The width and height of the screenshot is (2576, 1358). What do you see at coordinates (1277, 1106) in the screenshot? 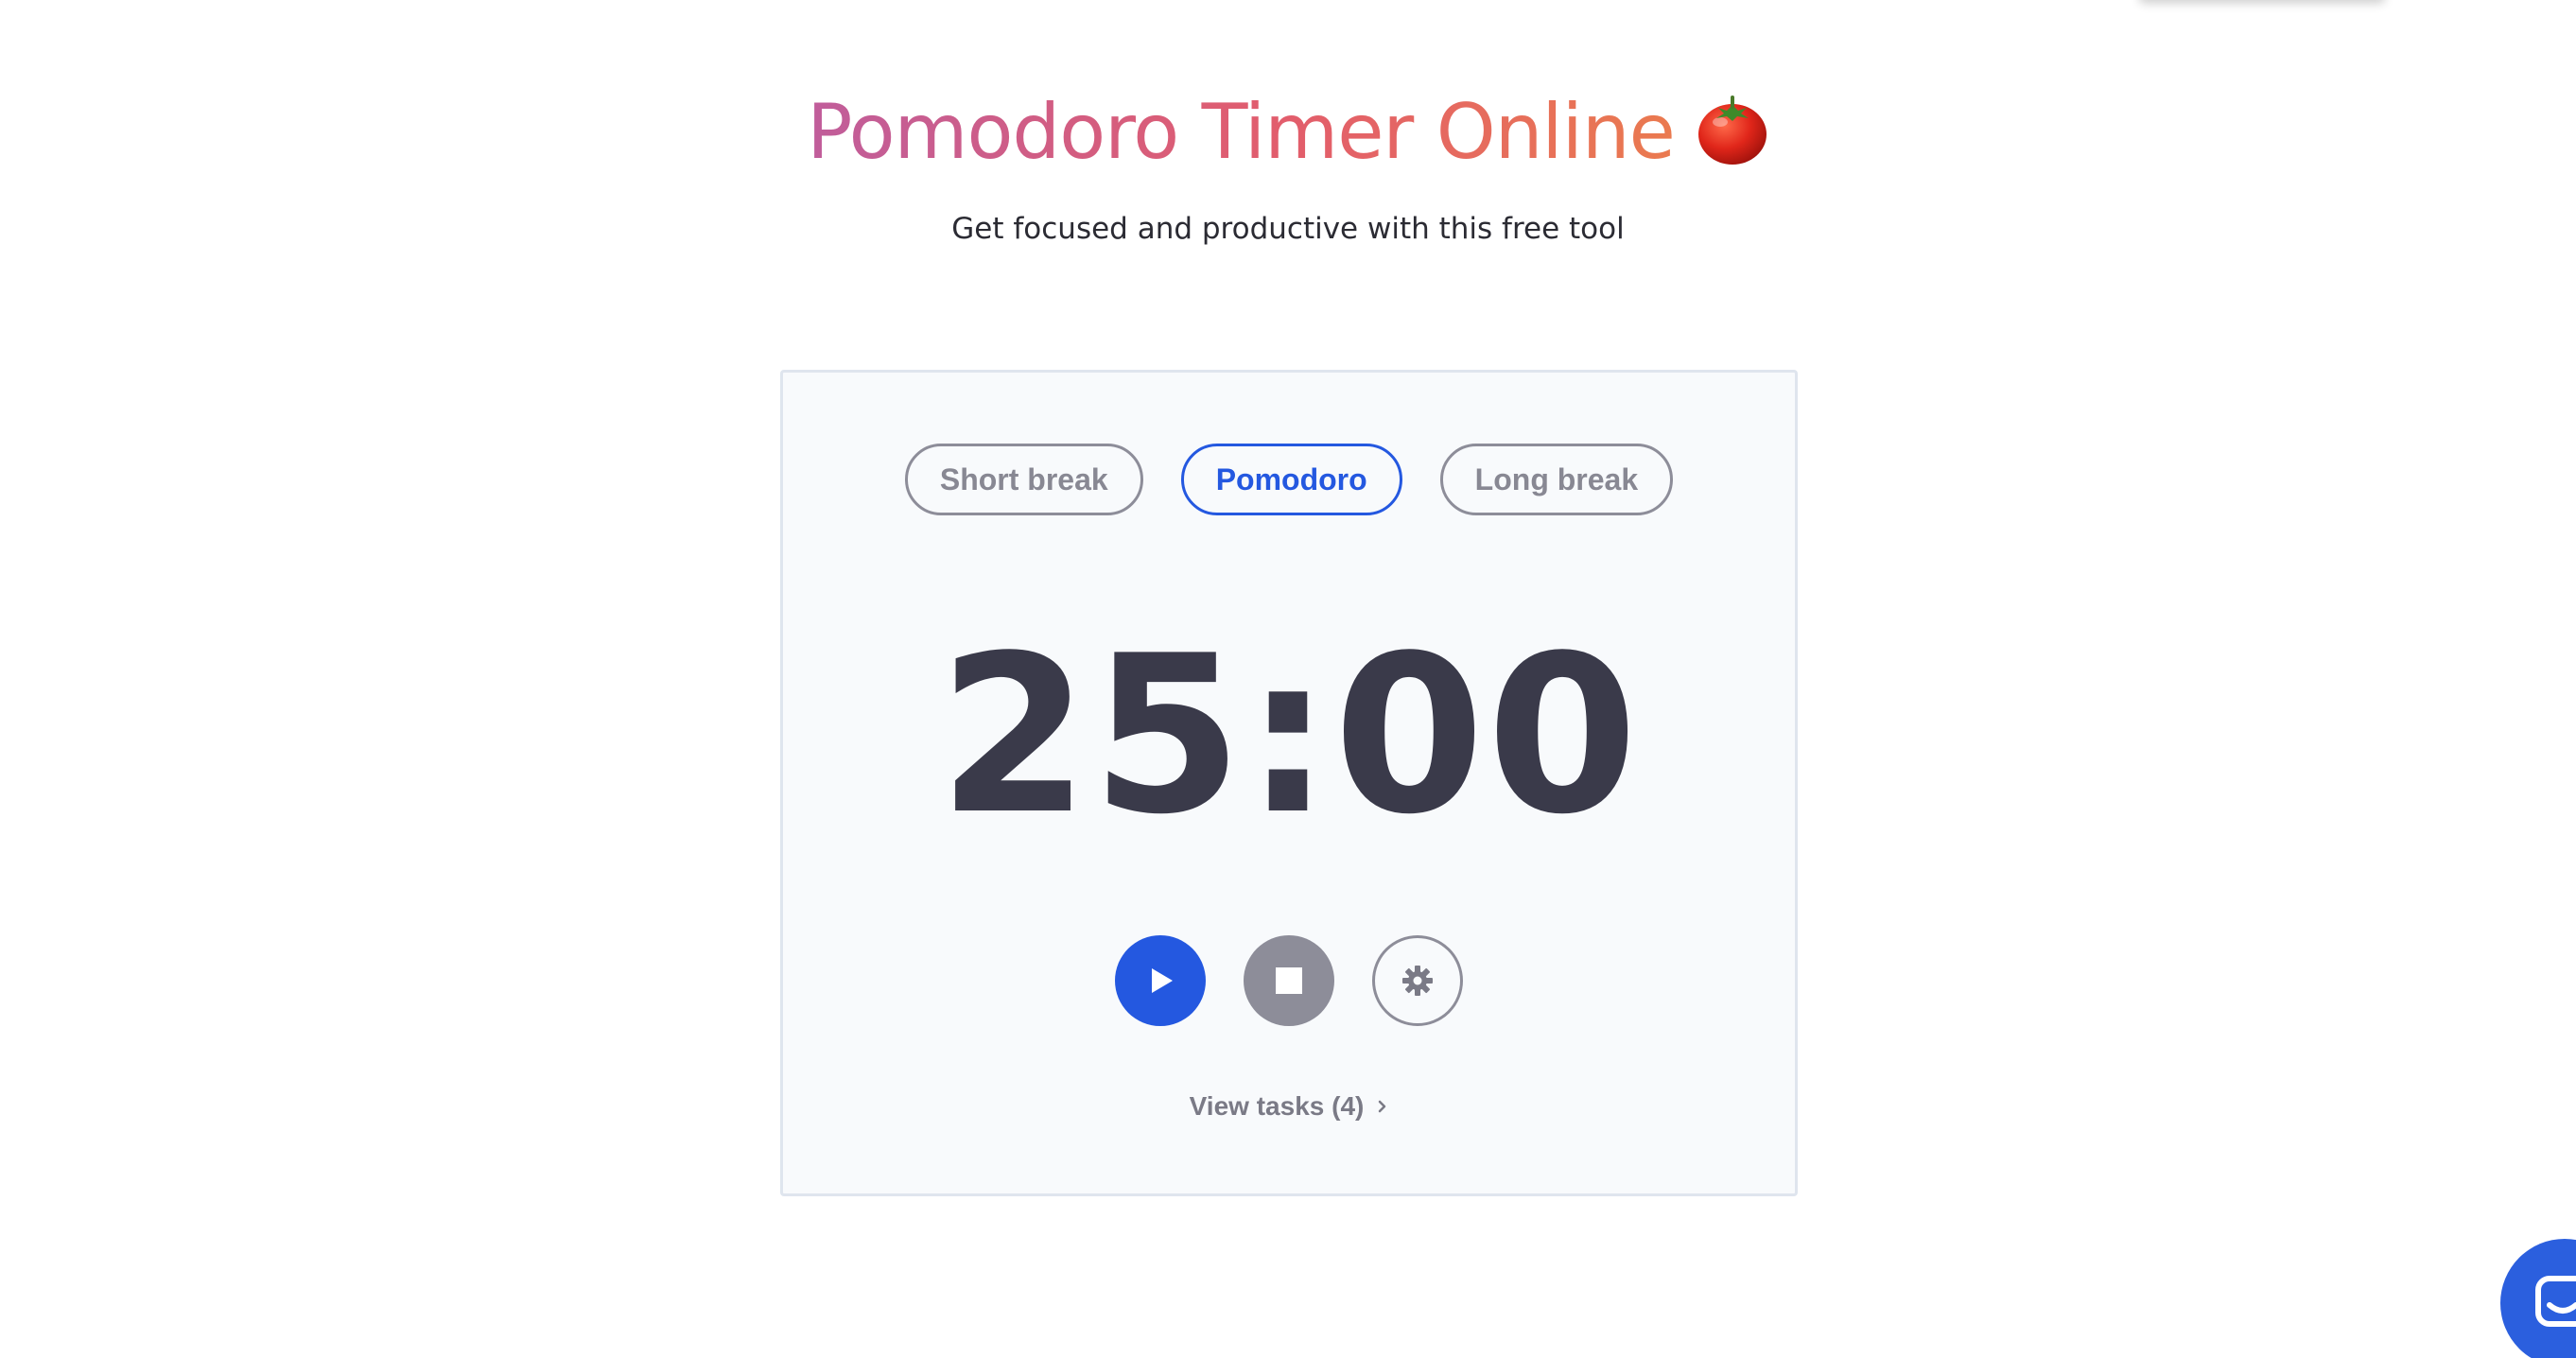
I see `view-tasks-label: View tasks (4)` at bounding box center [1277, 1106].